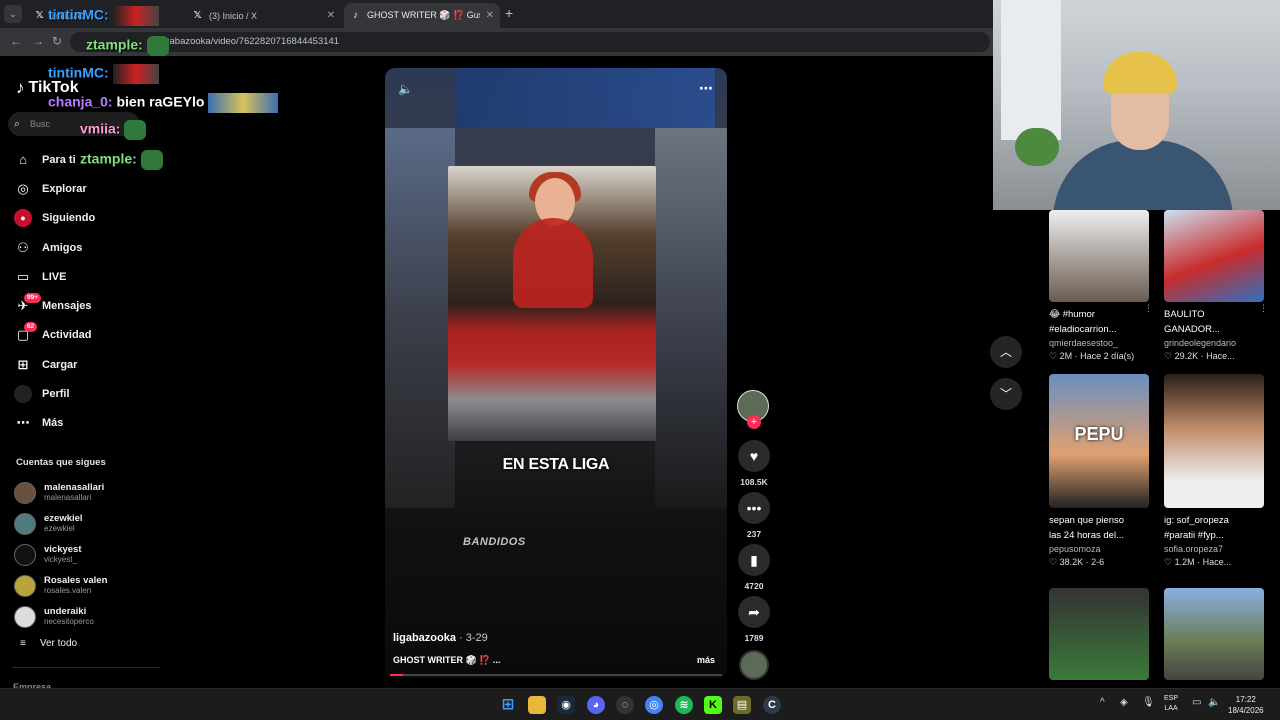 The width and height of the screenshot is (1280, 720). Describe the element at coordinates (54, 423) in the screenshot. I see `sidebar-item-mas: ⋯ Más` at that location.